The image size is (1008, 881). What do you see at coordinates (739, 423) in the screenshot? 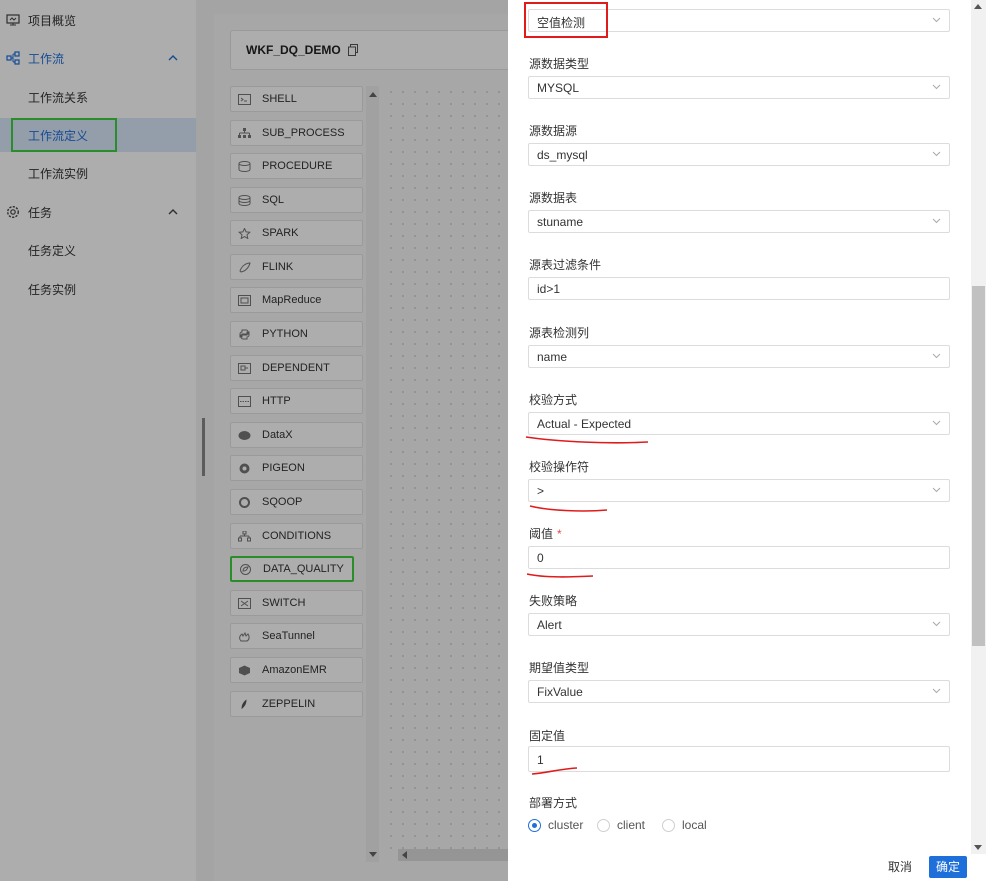
I see `check-type-select: Actual - Expected` at bounding box center [739, 423].